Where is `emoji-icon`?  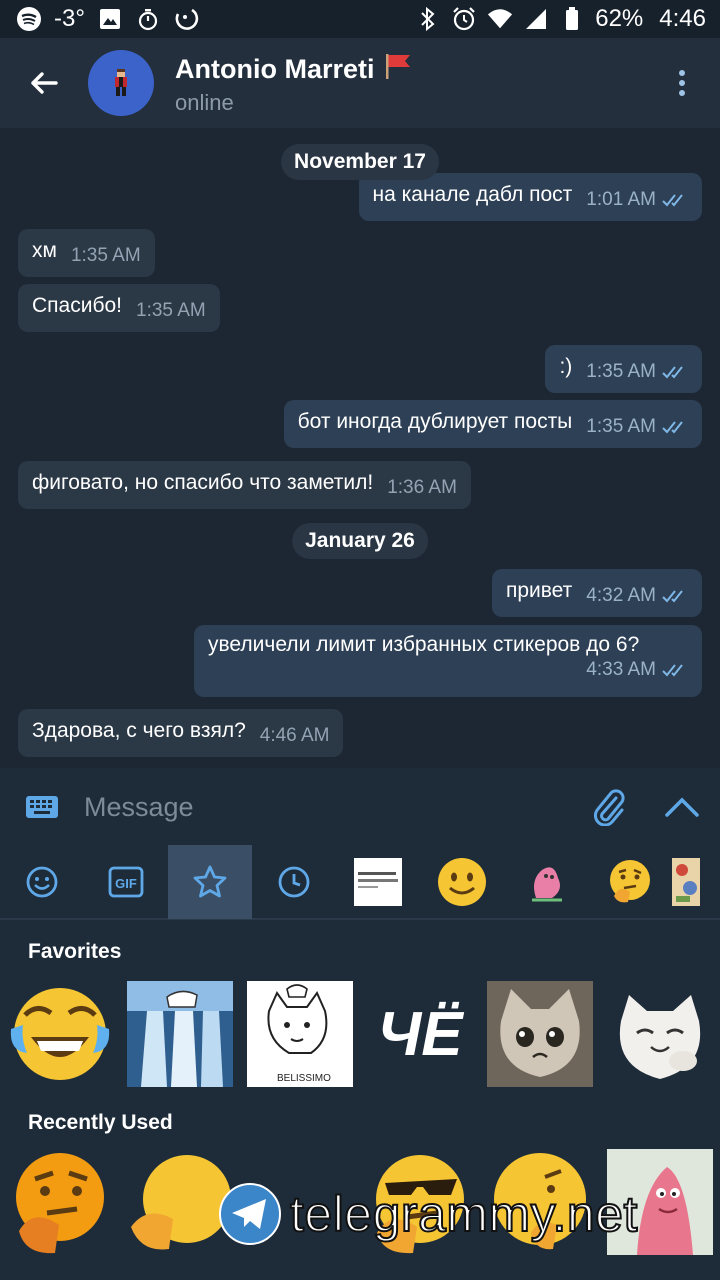 emoji-icon is located at coordinates (42, 882).